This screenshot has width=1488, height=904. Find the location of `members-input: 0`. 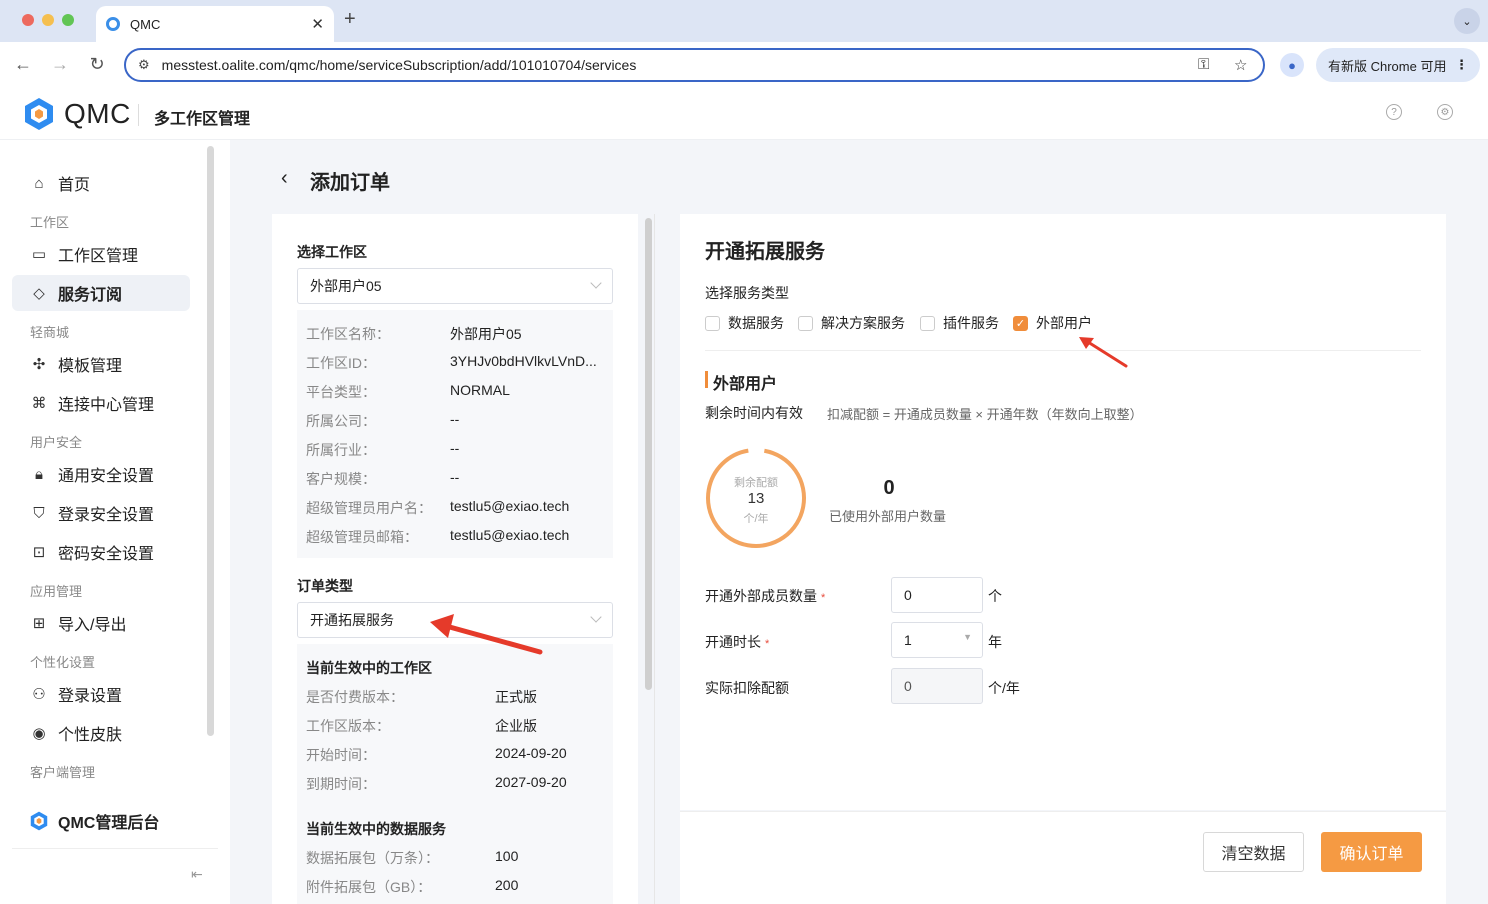

members-input: 0 is located at coordinates (937, 595).